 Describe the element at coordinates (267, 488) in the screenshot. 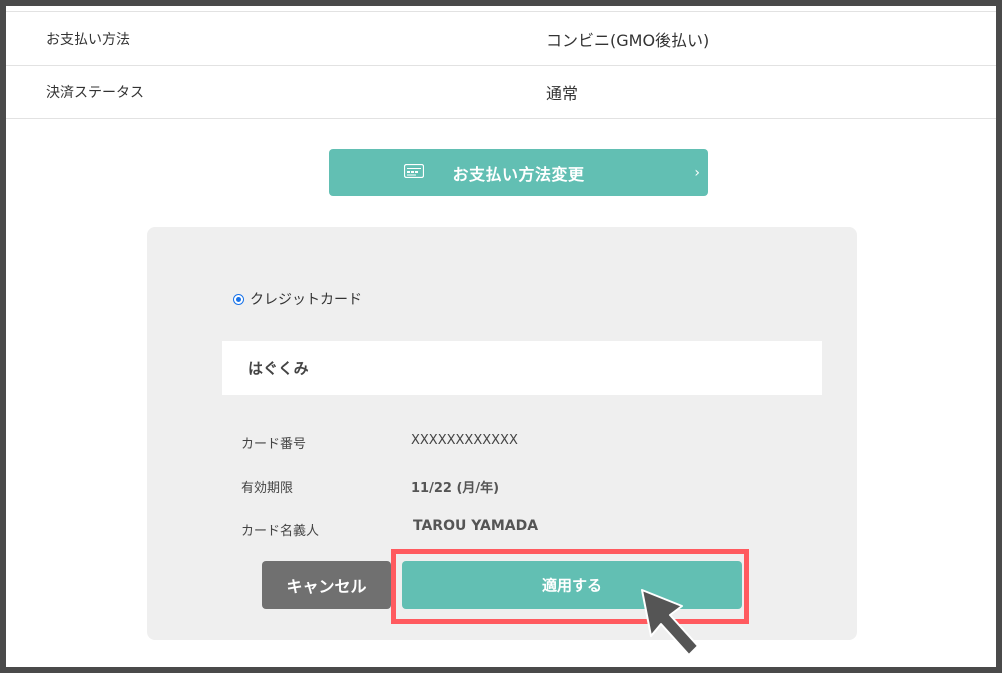

I see `expiry-label: 有効期限` at that location.